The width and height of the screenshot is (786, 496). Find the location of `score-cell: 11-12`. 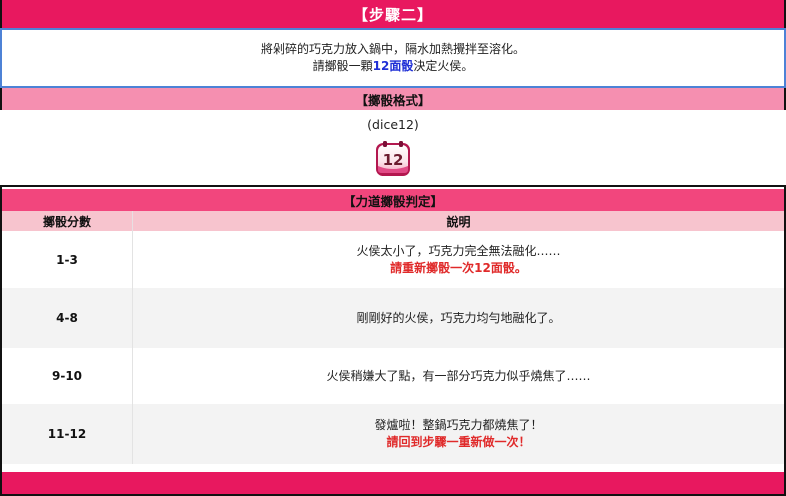

score-cell: 11-12 is located at coordinates (67, 434).